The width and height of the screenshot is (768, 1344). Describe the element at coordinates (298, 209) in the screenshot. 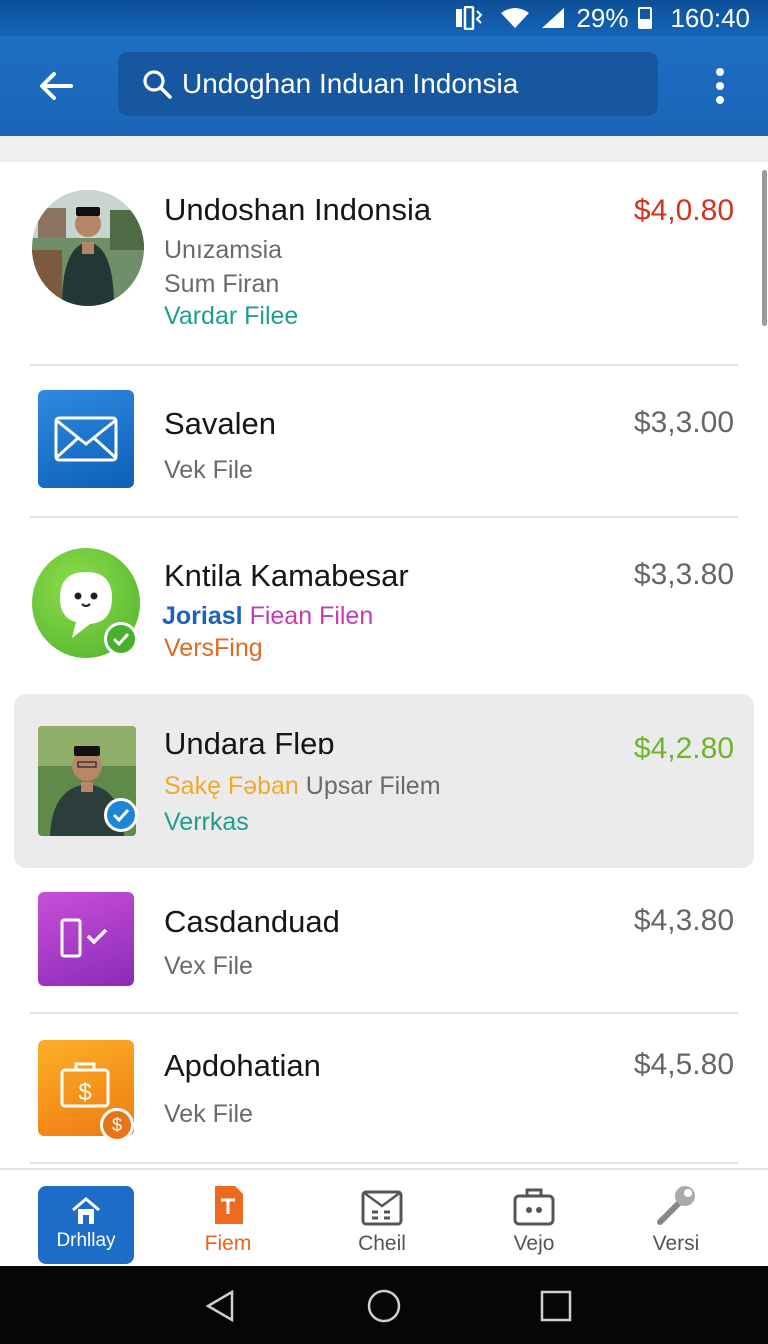

I see `item-title: Undoshan Indonsia` at that location.